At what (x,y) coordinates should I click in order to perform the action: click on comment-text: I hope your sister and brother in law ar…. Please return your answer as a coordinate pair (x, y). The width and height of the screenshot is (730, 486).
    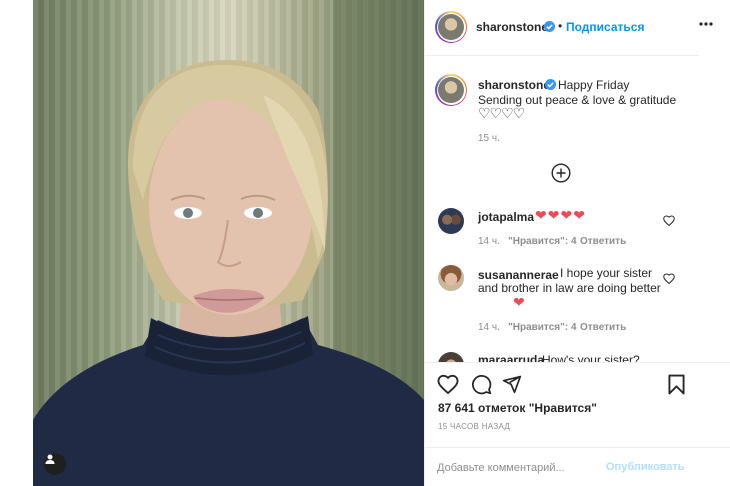
    Looking at the image, I should click on (569, 280).